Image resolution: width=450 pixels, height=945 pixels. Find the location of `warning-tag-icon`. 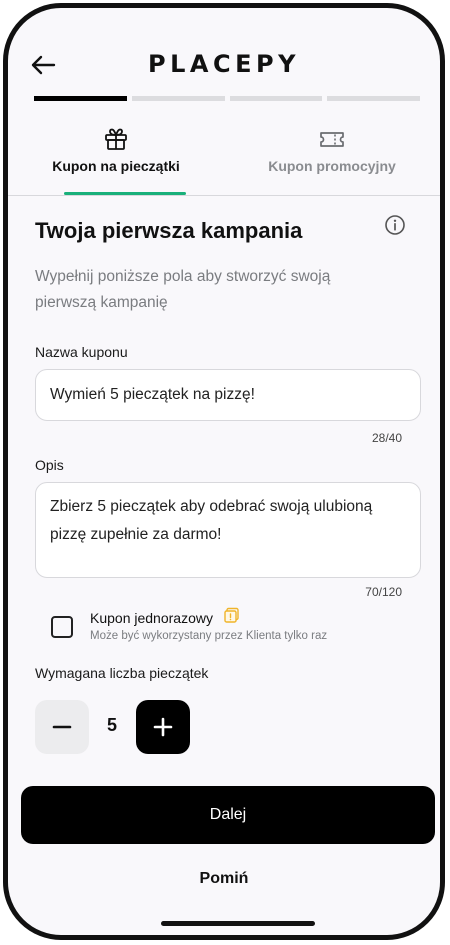

warning-tag-icon is located at coordinates (231, 615).